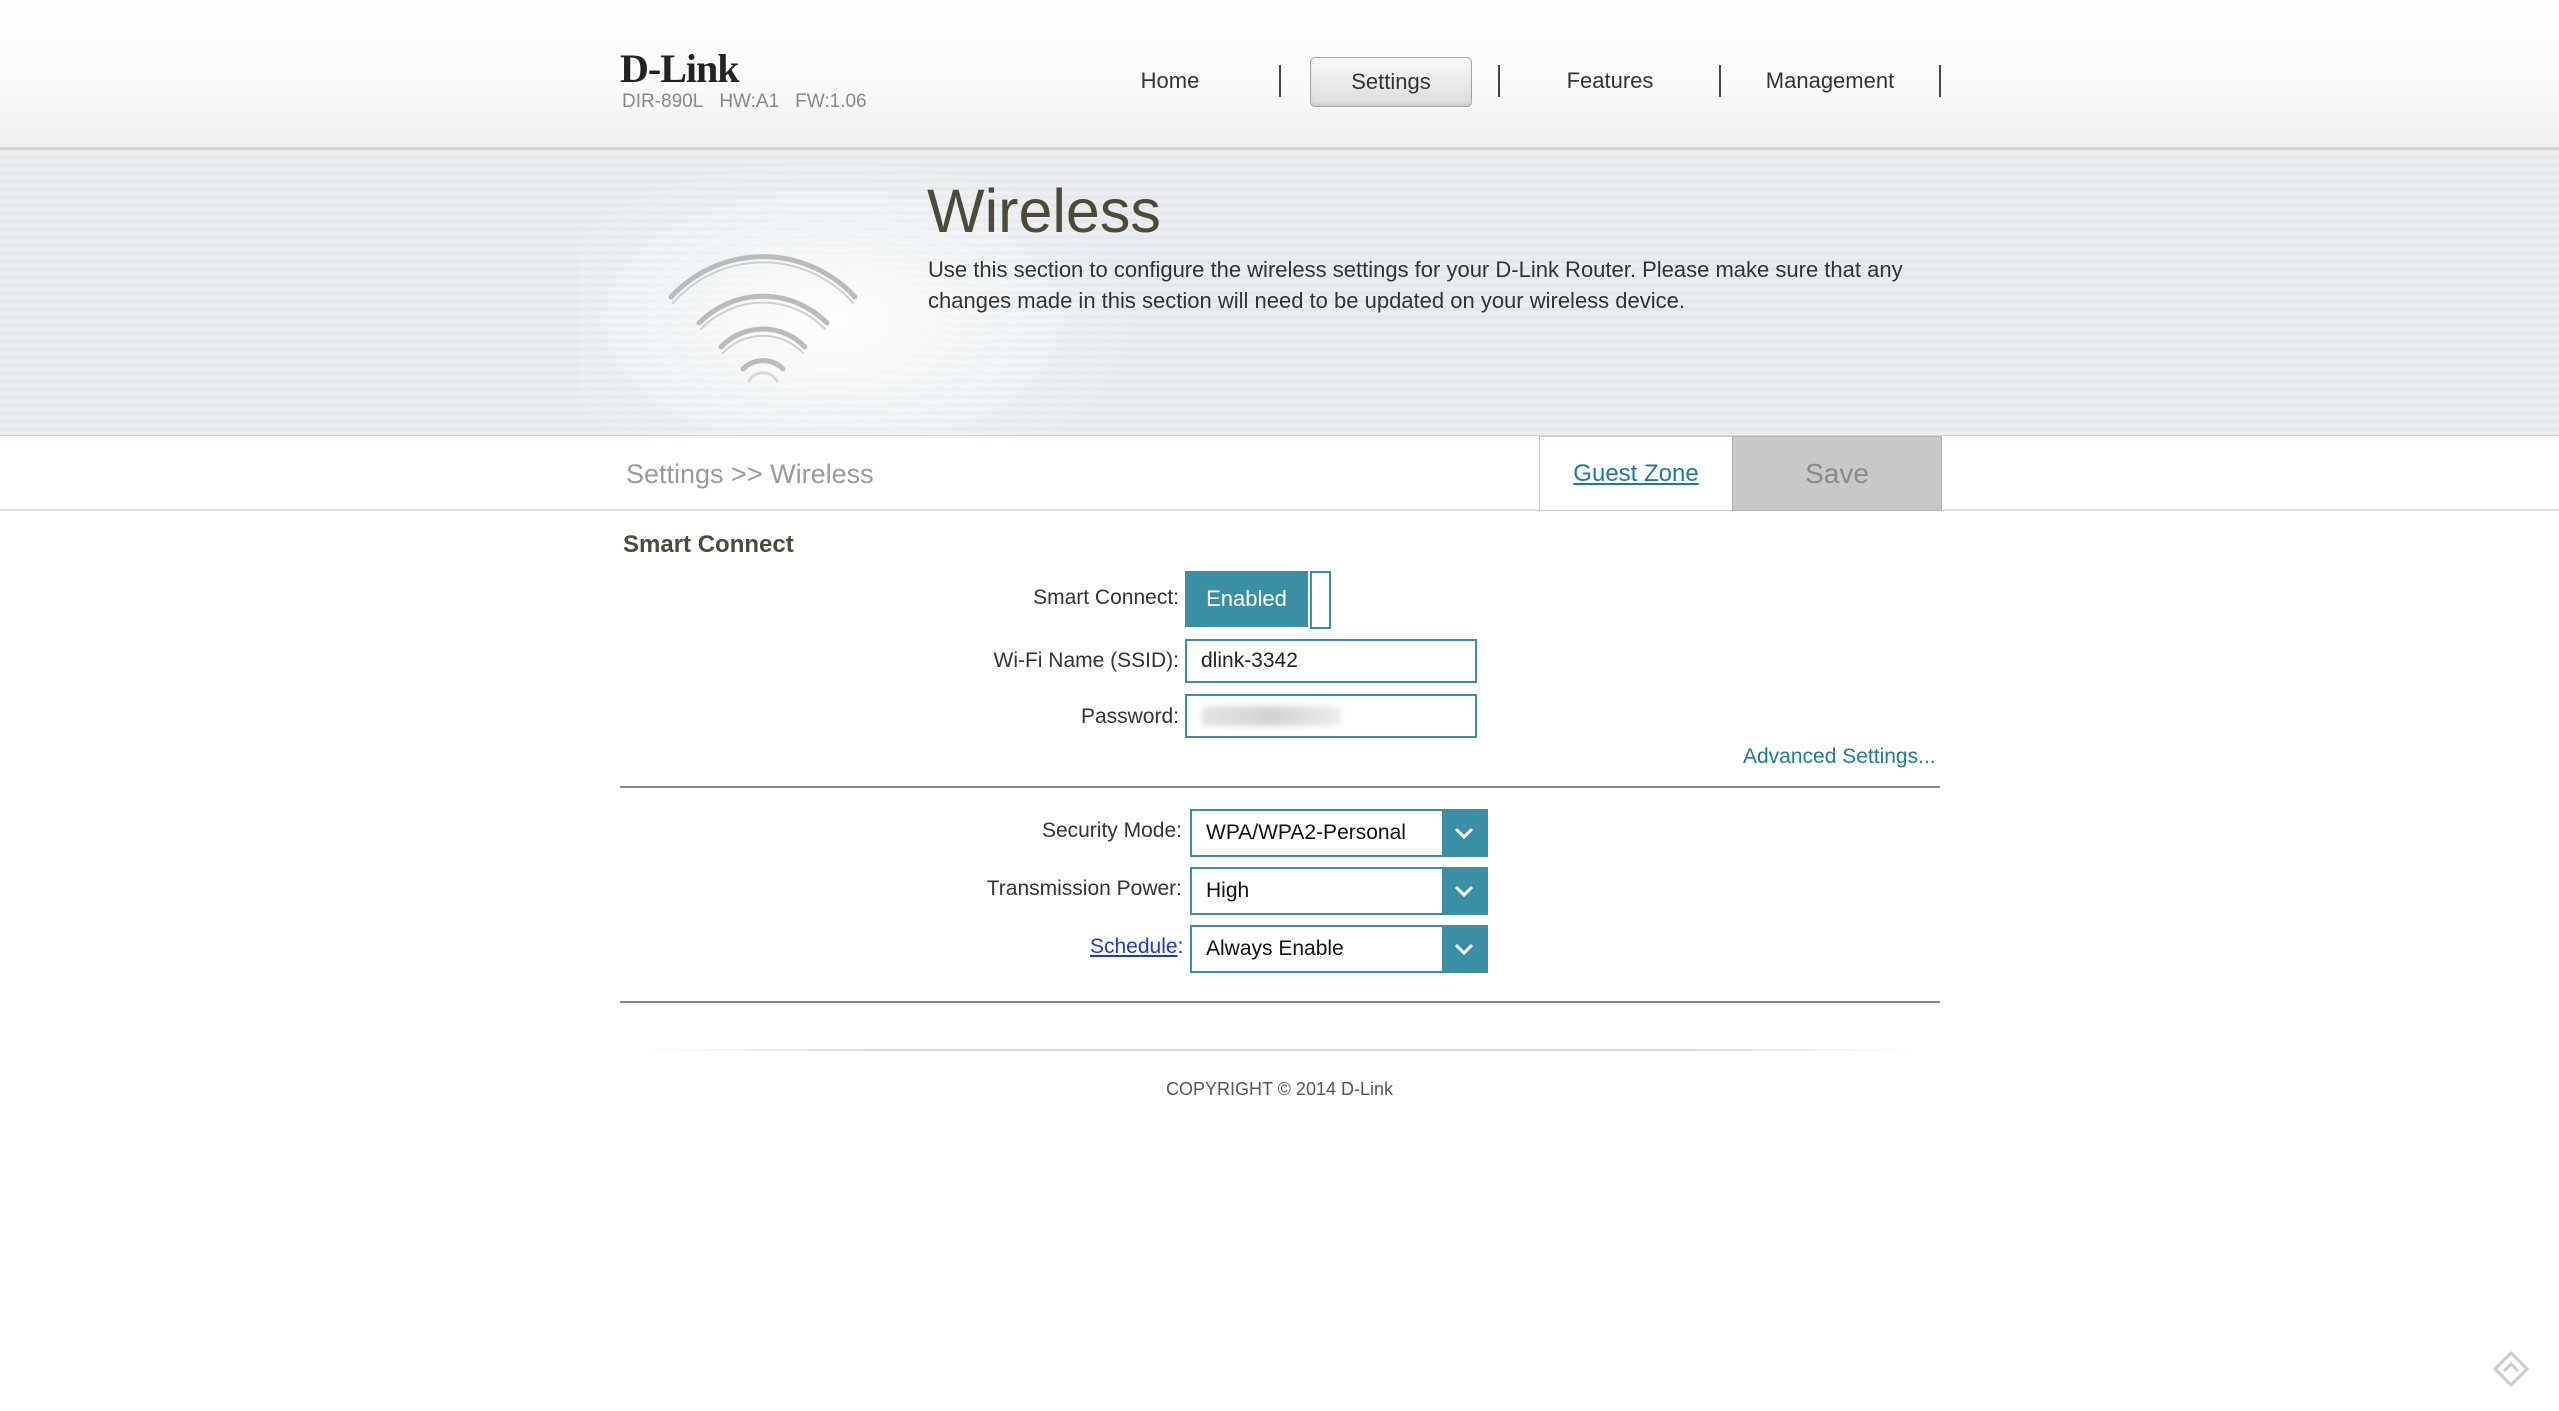 Image resolution: width=2559 pixels, height=1411 pixels. I want to click on smart-connect-label: Smart Connect:, so click(1106, 597).